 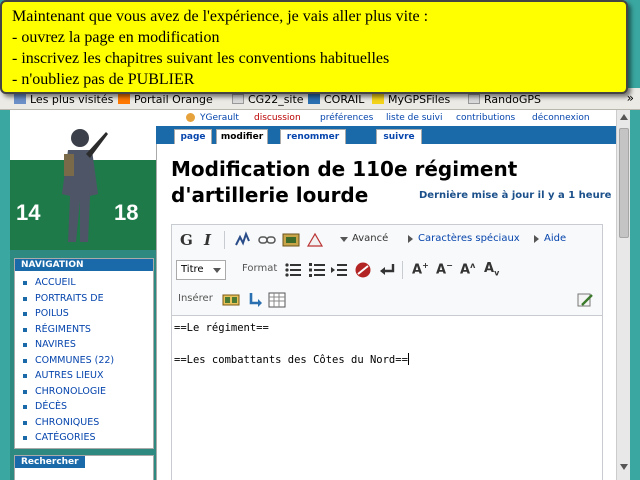 I want to click on discussion-link: discussion, so click(x=277, y=118).